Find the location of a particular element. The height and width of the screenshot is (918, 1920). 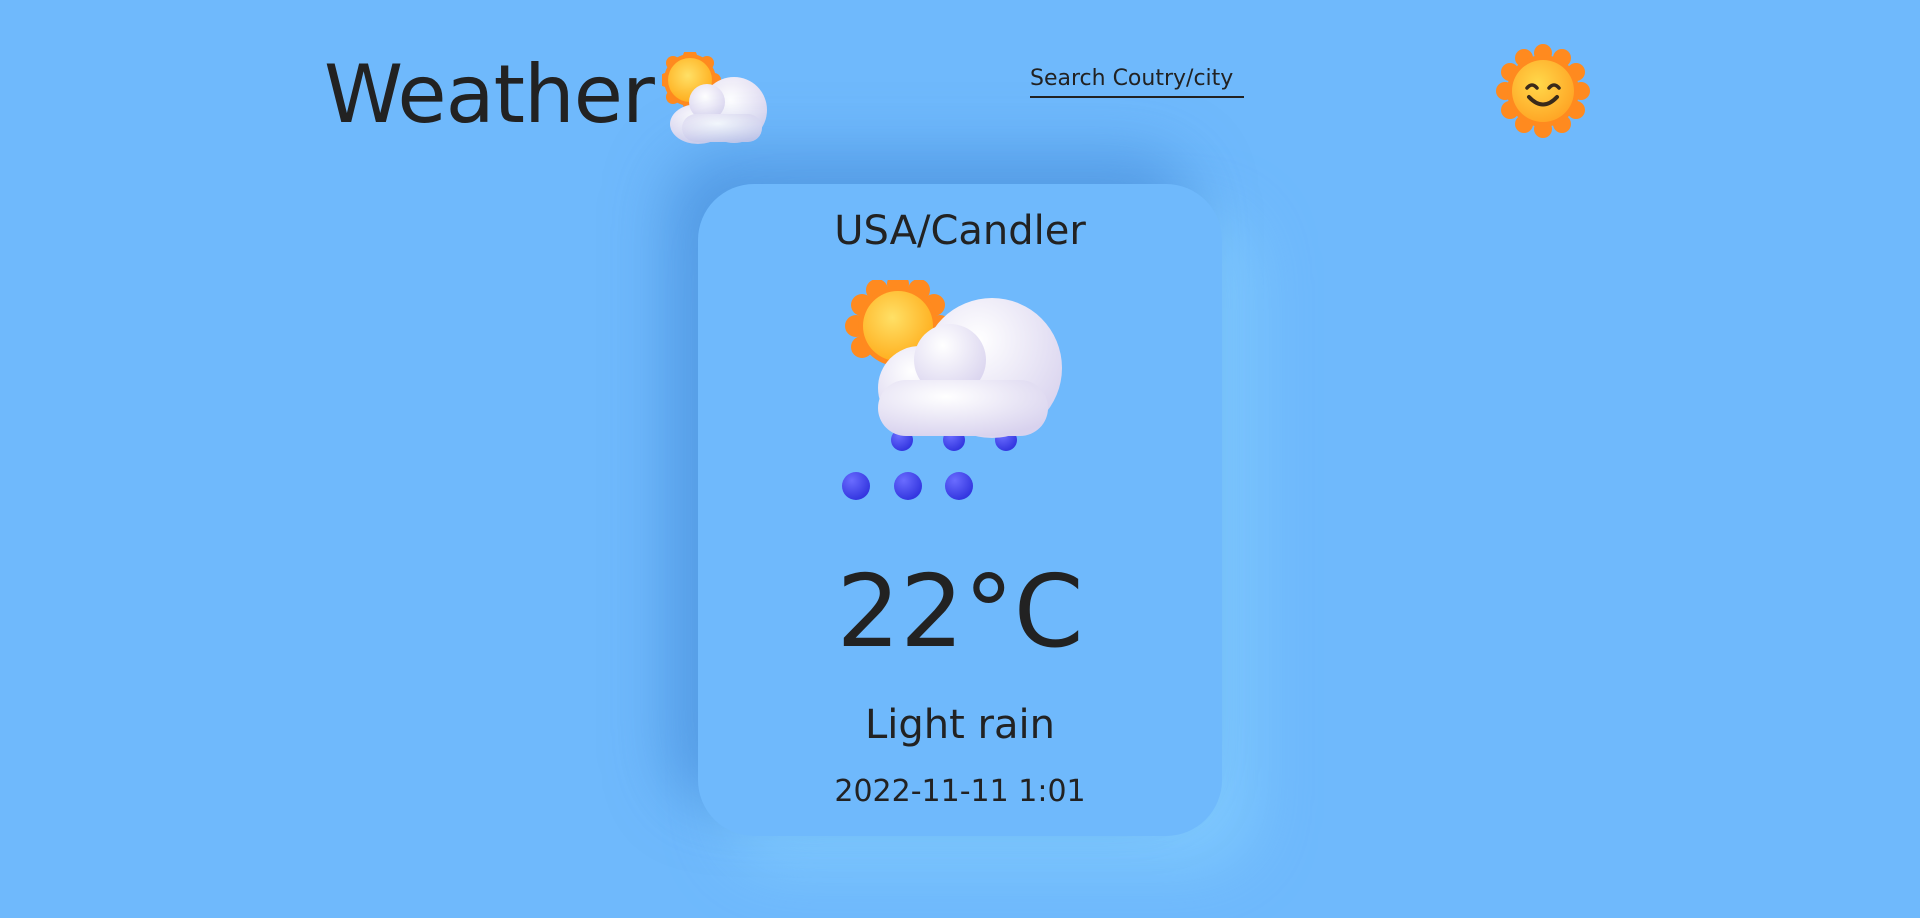

temperature: 22°C is located at coordinates (960, 611).